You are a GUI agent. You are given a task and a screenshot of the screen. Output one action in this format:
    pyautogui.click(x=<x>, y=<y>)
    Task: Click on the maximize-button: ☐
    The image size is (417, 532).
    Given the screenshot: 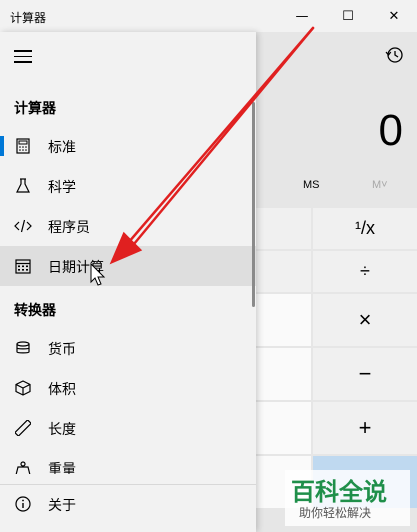 What is the action you would take?
    pyautogui.click(x=348, y=16)
    